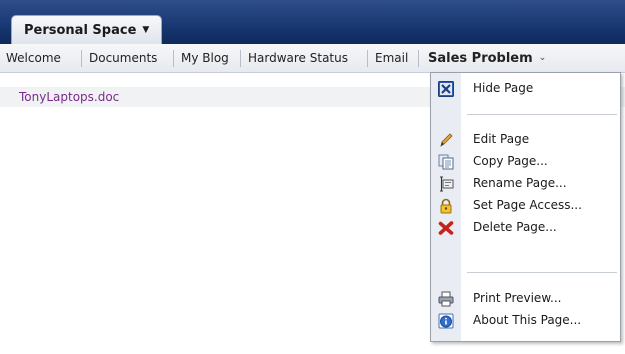  I want to click on tab-sales-problem: Sales Problem ⌄, so click(487, 58).